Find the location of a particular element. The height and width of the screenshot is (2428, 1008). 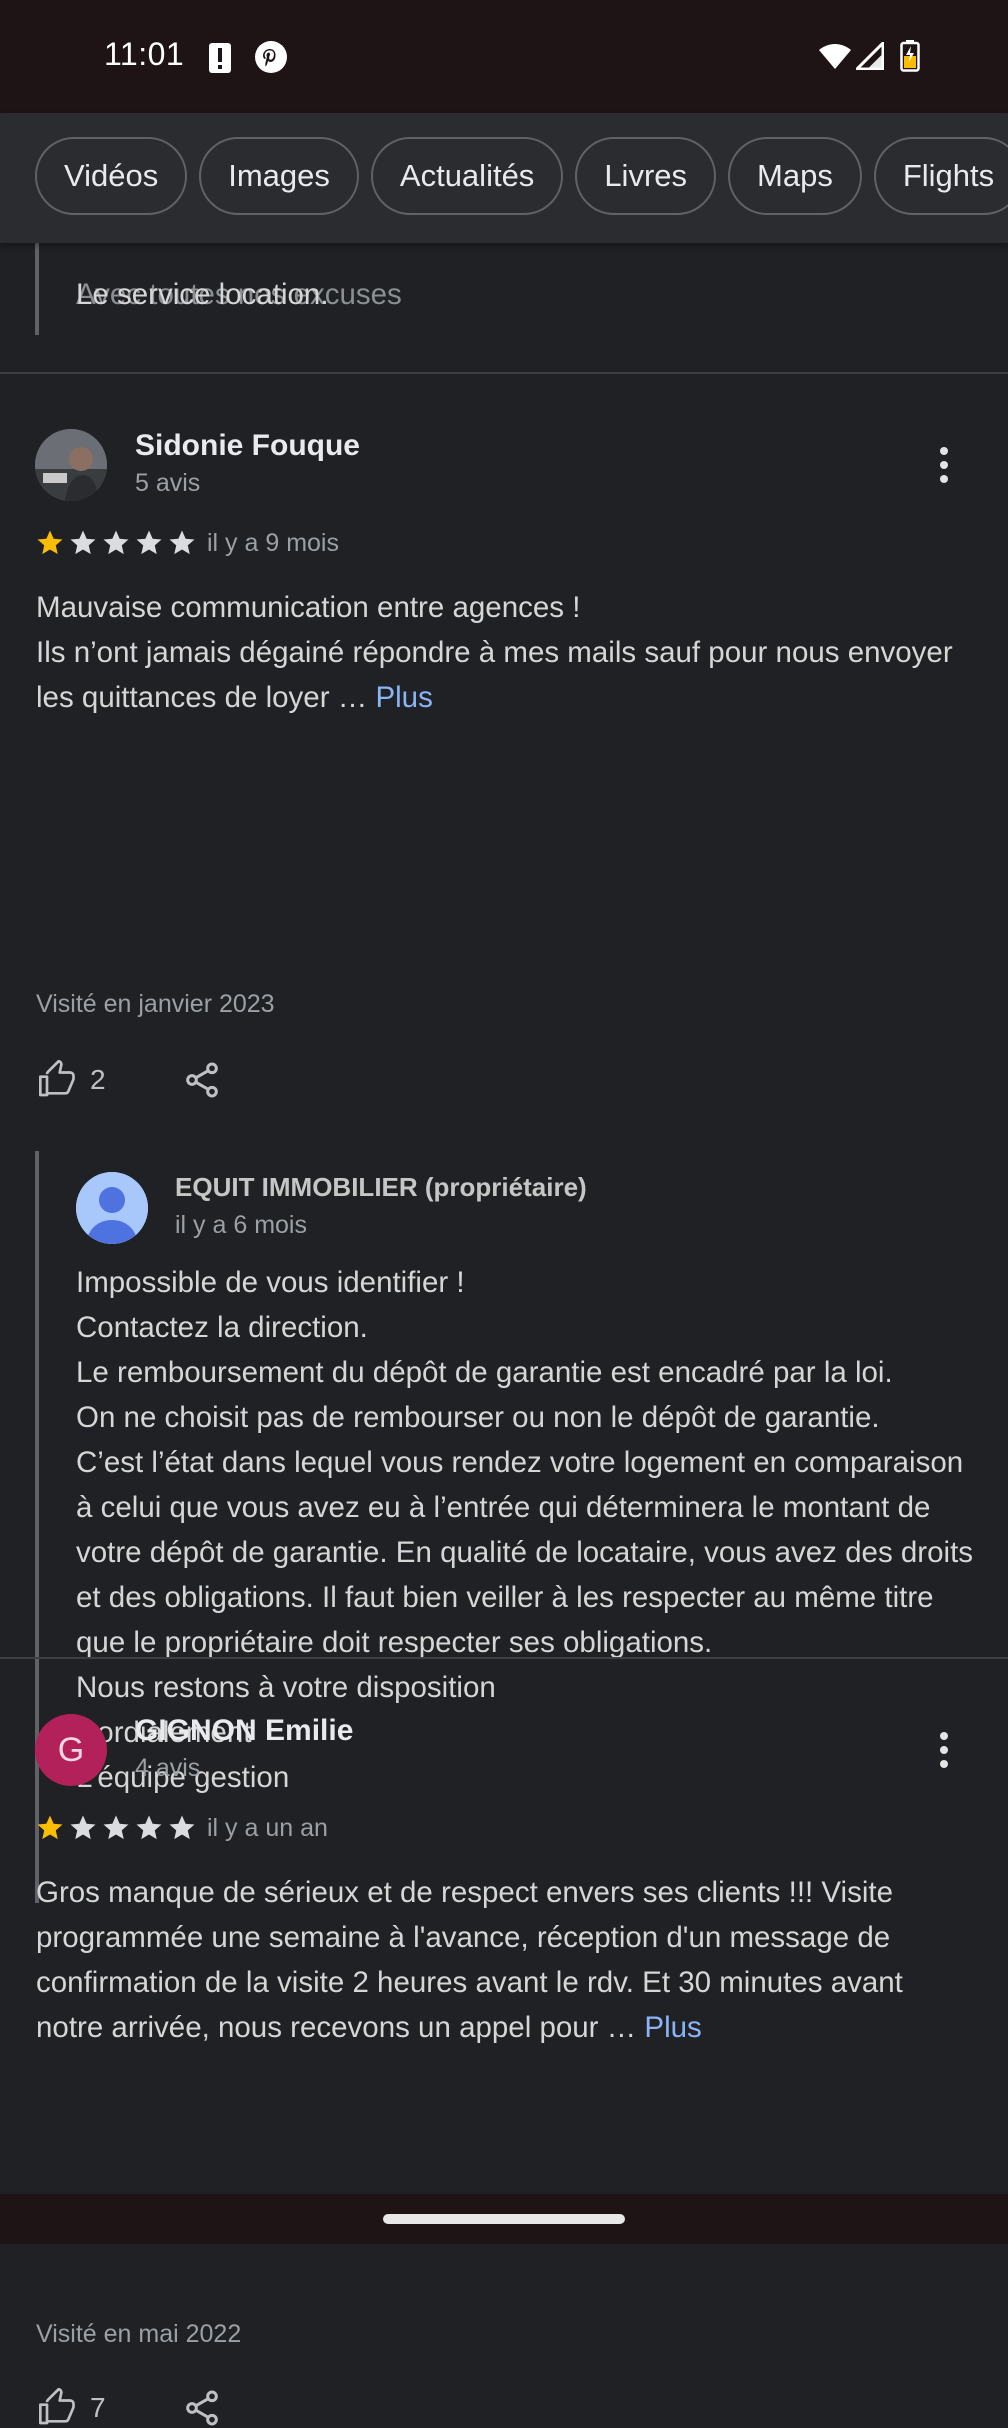

status-time: 11:01 is located at coordinates (144, 54).